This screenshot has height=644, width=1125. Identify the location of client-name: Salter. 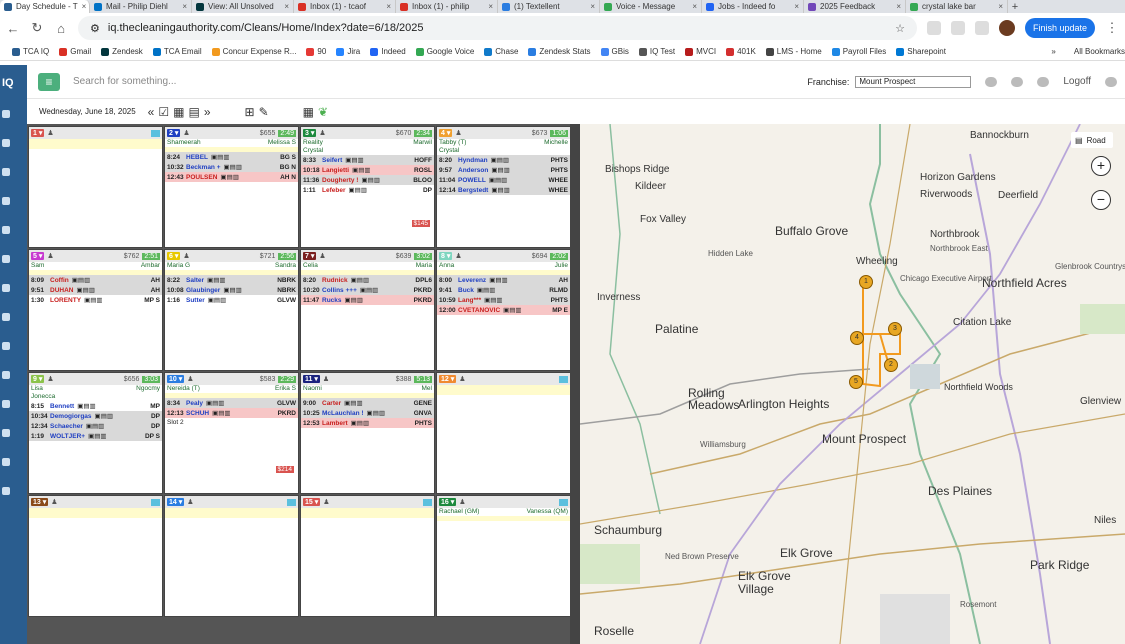
(195, 280).